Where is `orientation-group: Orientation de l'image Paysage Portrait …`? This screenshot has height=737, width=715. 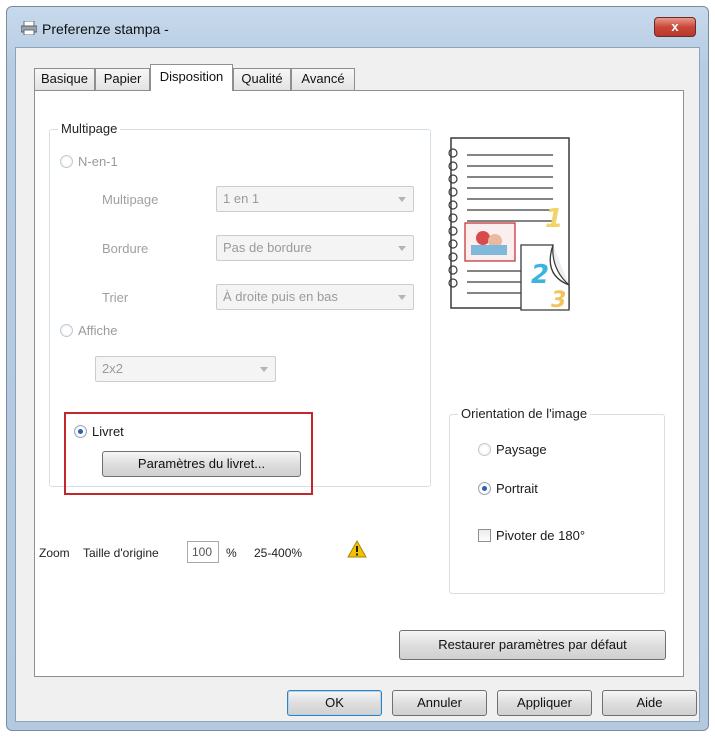 orientation-group: Orientation de l'image Paysage Portrait … is located at coordinates (557, 500).